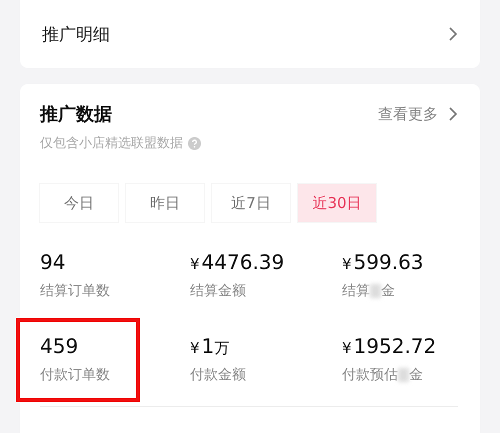  I want to click on stat-value: ¥1952.72, so click(389, 346).